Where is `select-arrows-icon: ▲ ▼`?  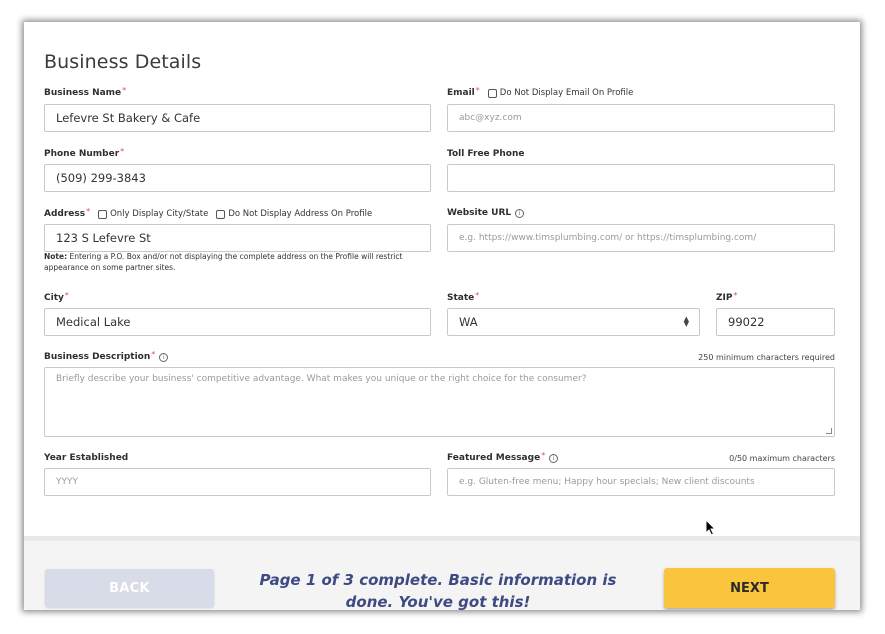
select-arrows-icon: ▲ ▼ is located at coordinates (686, 321).